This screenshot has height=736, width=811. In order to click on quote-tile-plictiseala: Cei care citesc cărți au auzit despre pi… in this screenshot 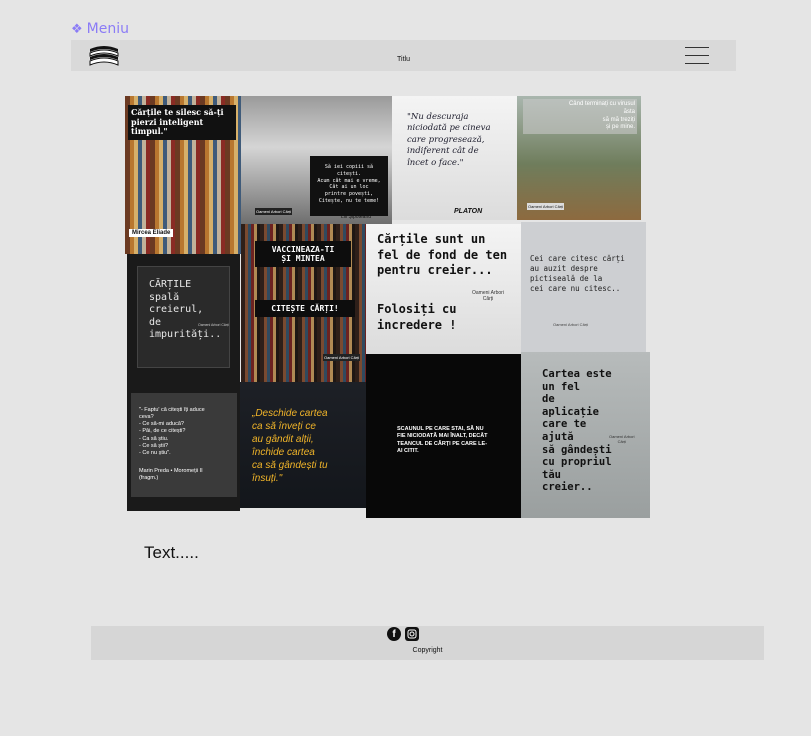, I will do `click(583, 287)`.